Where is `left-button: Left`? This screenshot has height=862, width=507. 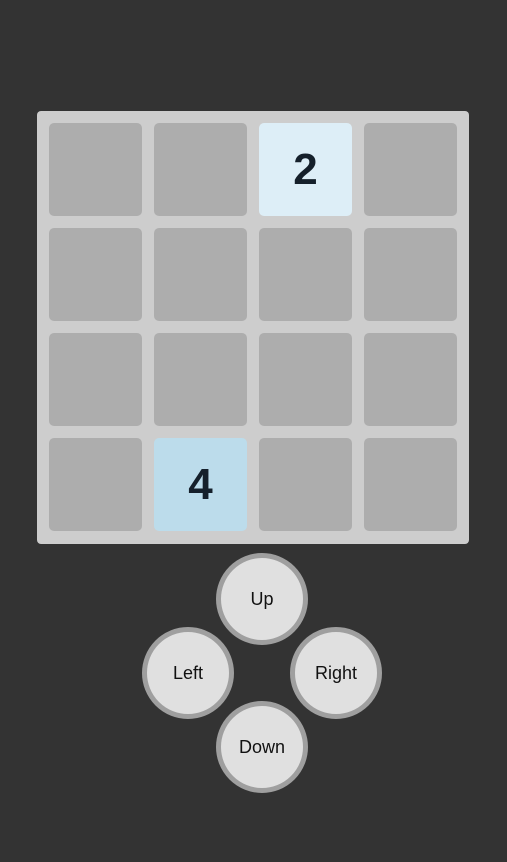 left-button: Left is located at coordinates (188, 673).